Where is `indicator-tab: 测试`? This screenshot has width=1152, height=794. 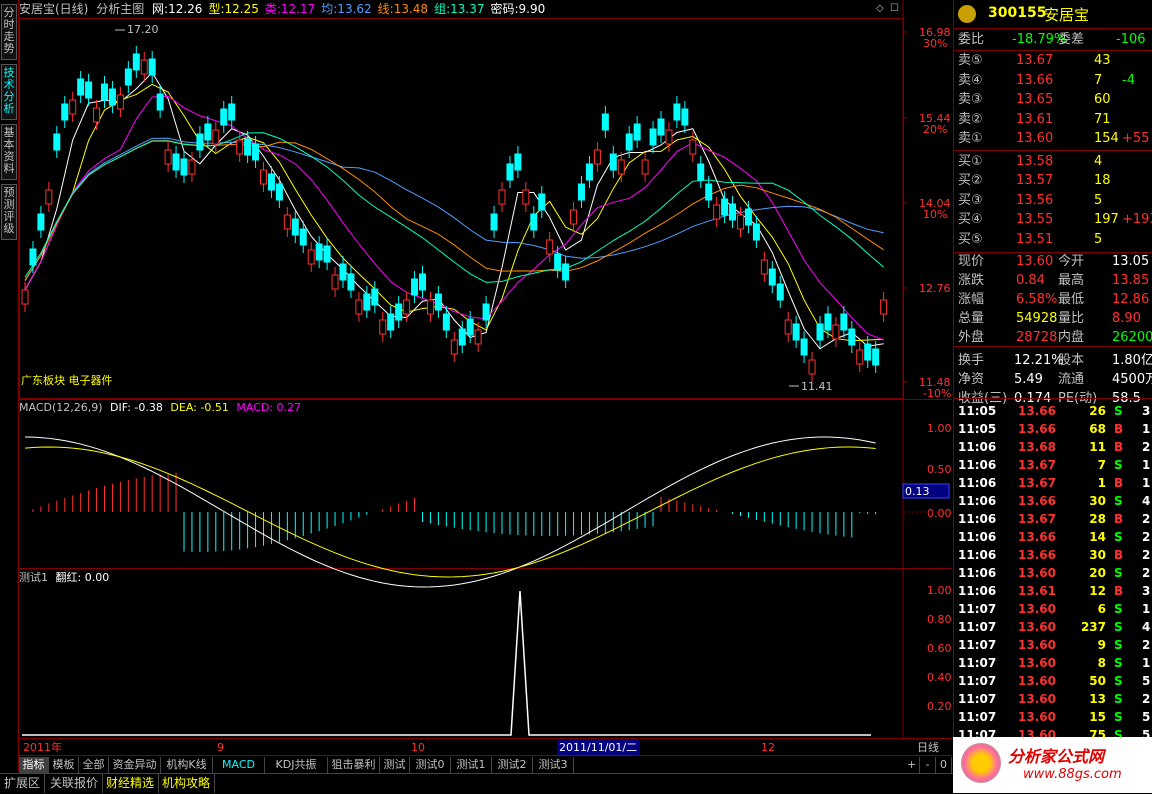 indicator-tab: 测试 is located at coordinates (395, 765).